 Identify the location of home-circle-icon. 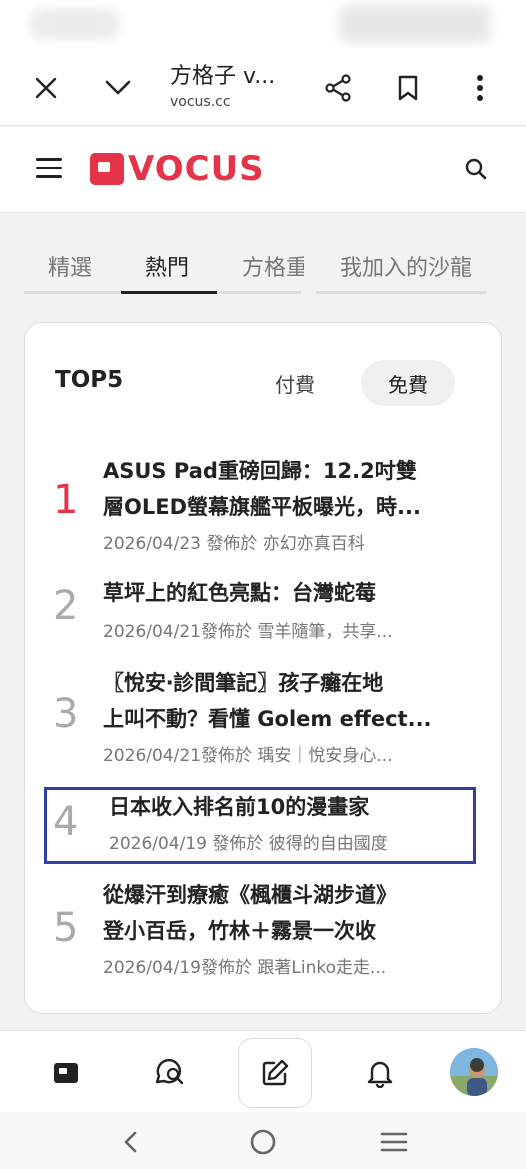
(263, 1142).